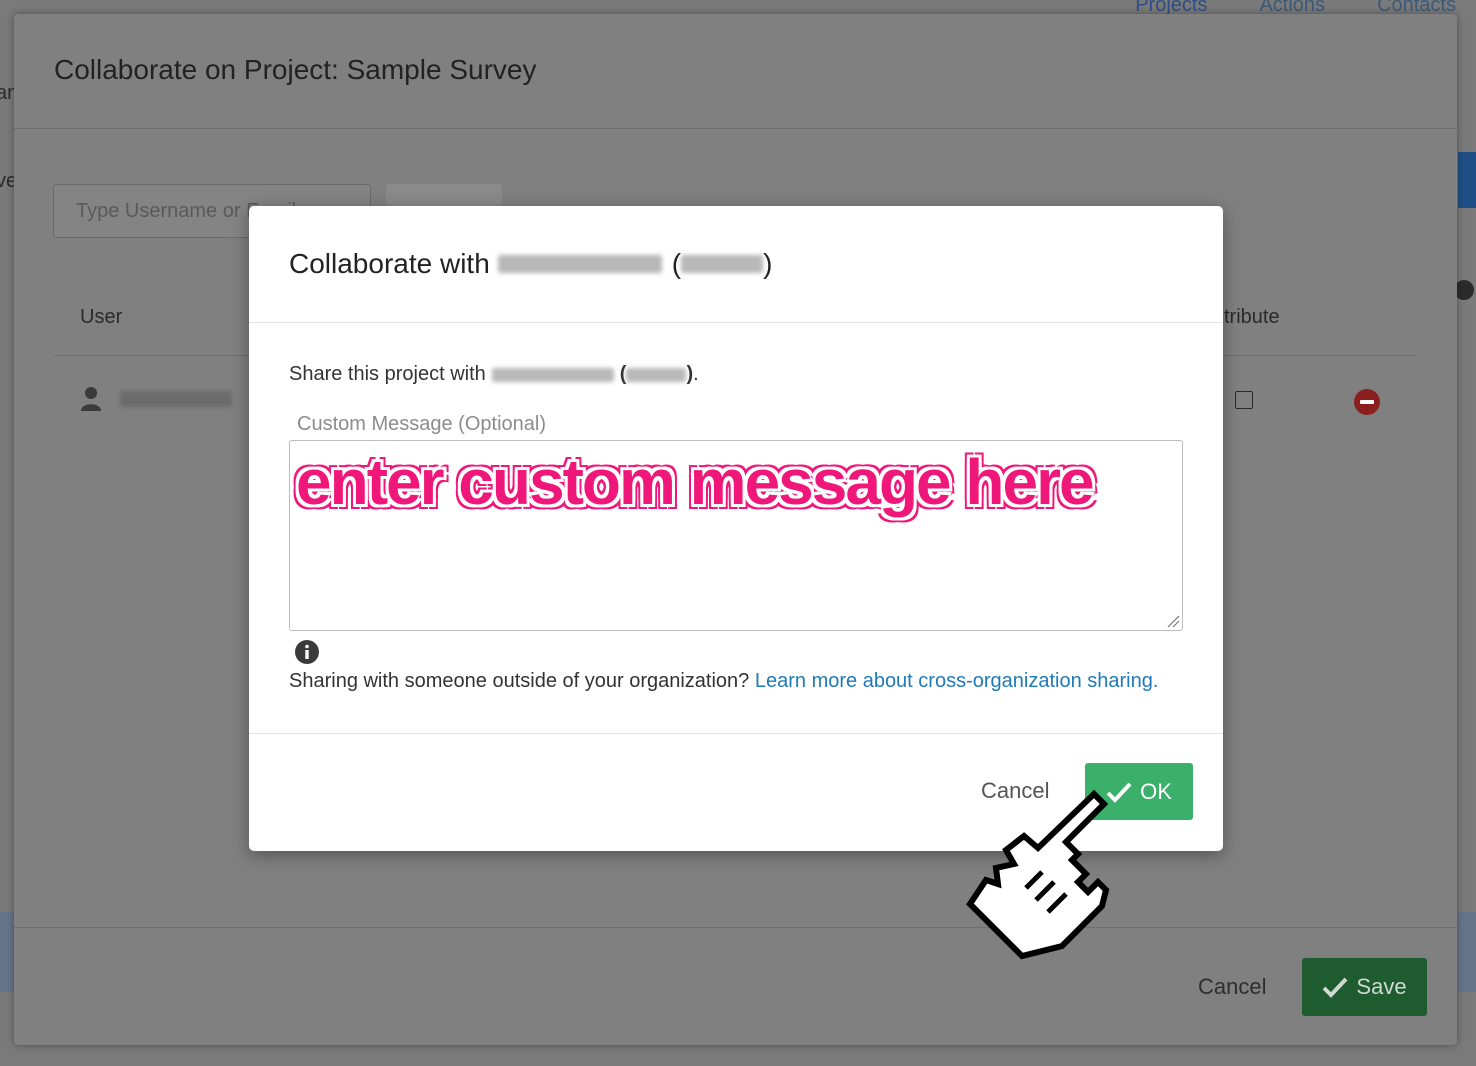 The height and width of the screenshot is (1066, 1476). Describe the element at coordinates (1232, 987) in the screenshot. I see `cancel-button: Cancel` at that location.